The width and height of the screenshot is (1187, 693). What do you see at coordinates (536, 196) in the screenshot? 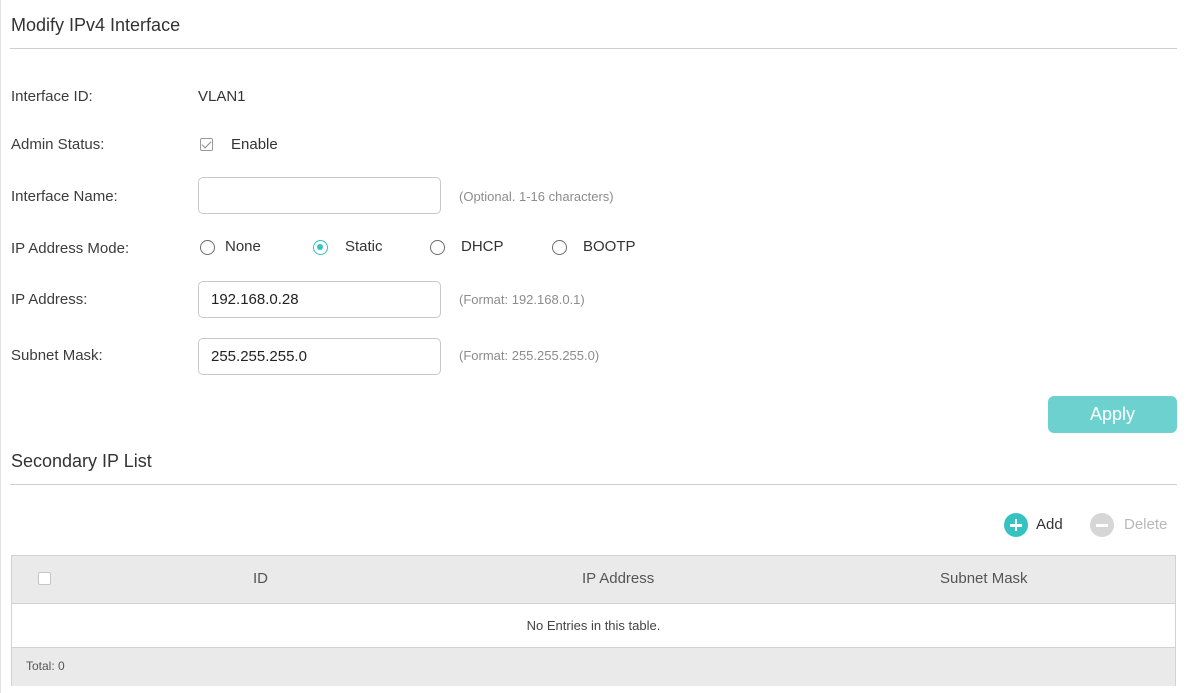
I see `interface-name-hint: (Optional. 1-16 characters)` at bounding box center [536, 196].